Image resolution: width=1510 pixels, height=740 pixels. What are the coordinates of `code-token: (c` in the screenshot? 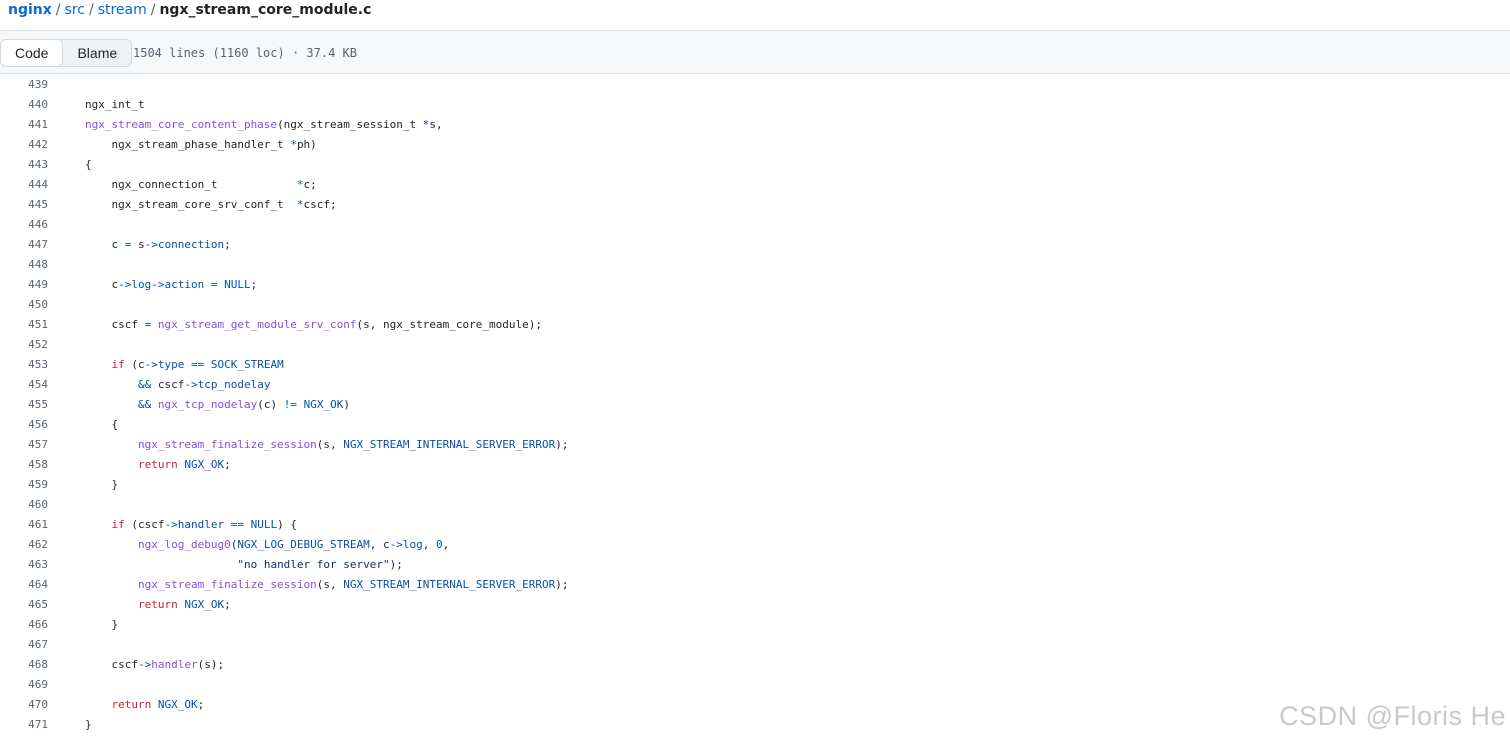 It's located at (134, 364).